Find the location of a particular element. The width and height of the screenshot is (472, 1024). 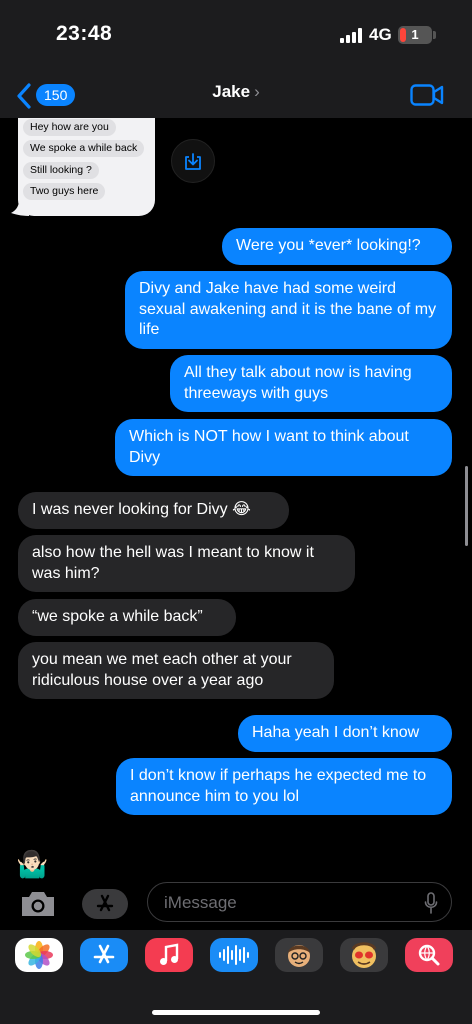

attachment-message: Two guys here is located at coordinates (64, 191).